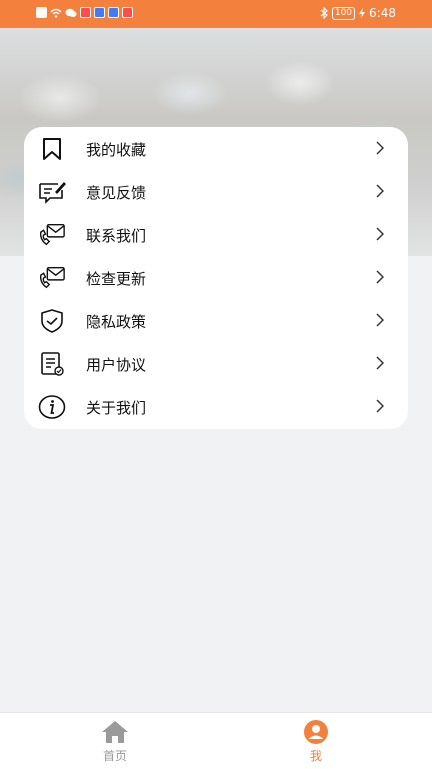 The height and width of the screenshot is (769, 432). What do you see at coordinates (116, 236) in the screenshot?
I see `menu-item-label: 联系我们` at bounding box center [116, 236].